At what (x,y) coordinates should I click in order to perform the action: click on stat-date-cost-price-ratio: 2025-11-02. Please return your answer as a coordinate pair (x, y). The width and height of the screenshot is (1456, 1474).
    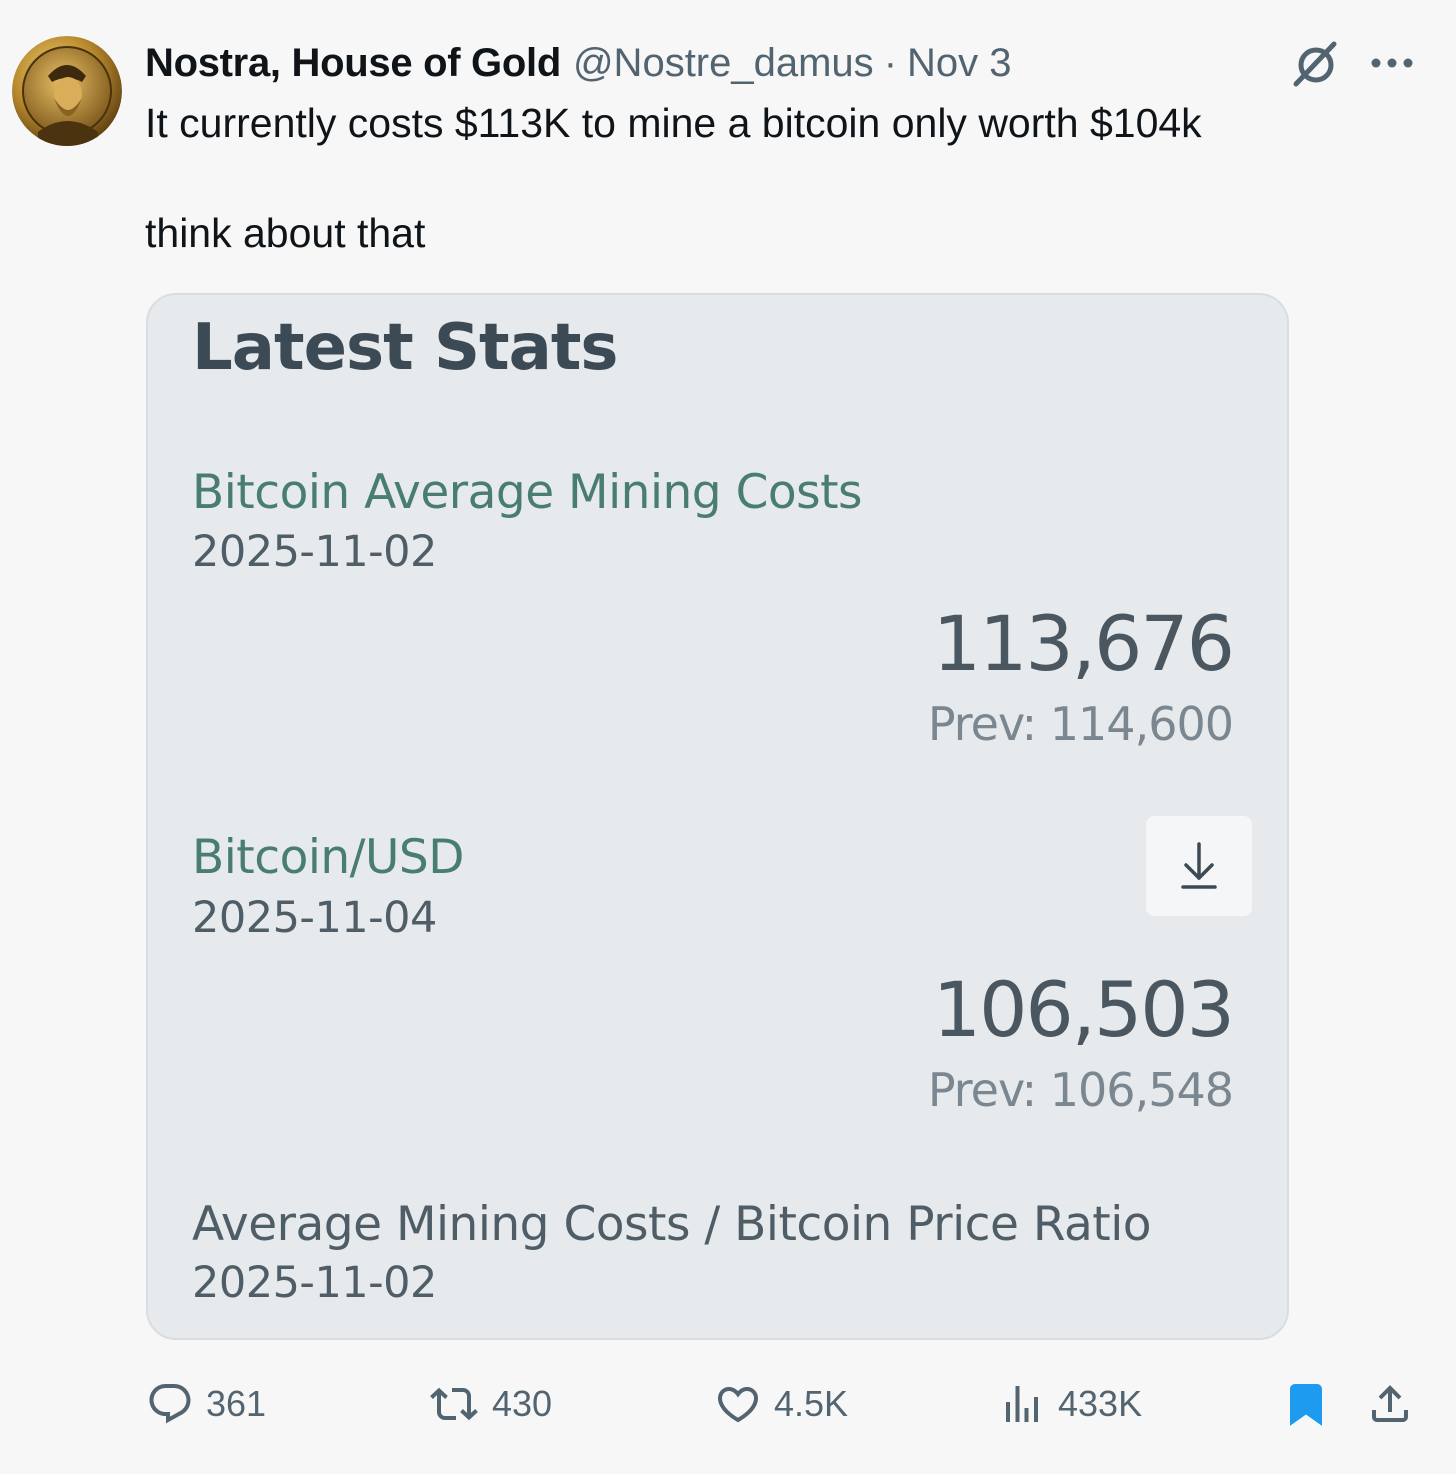
    Looking at the image, I should click on (314, 1283).